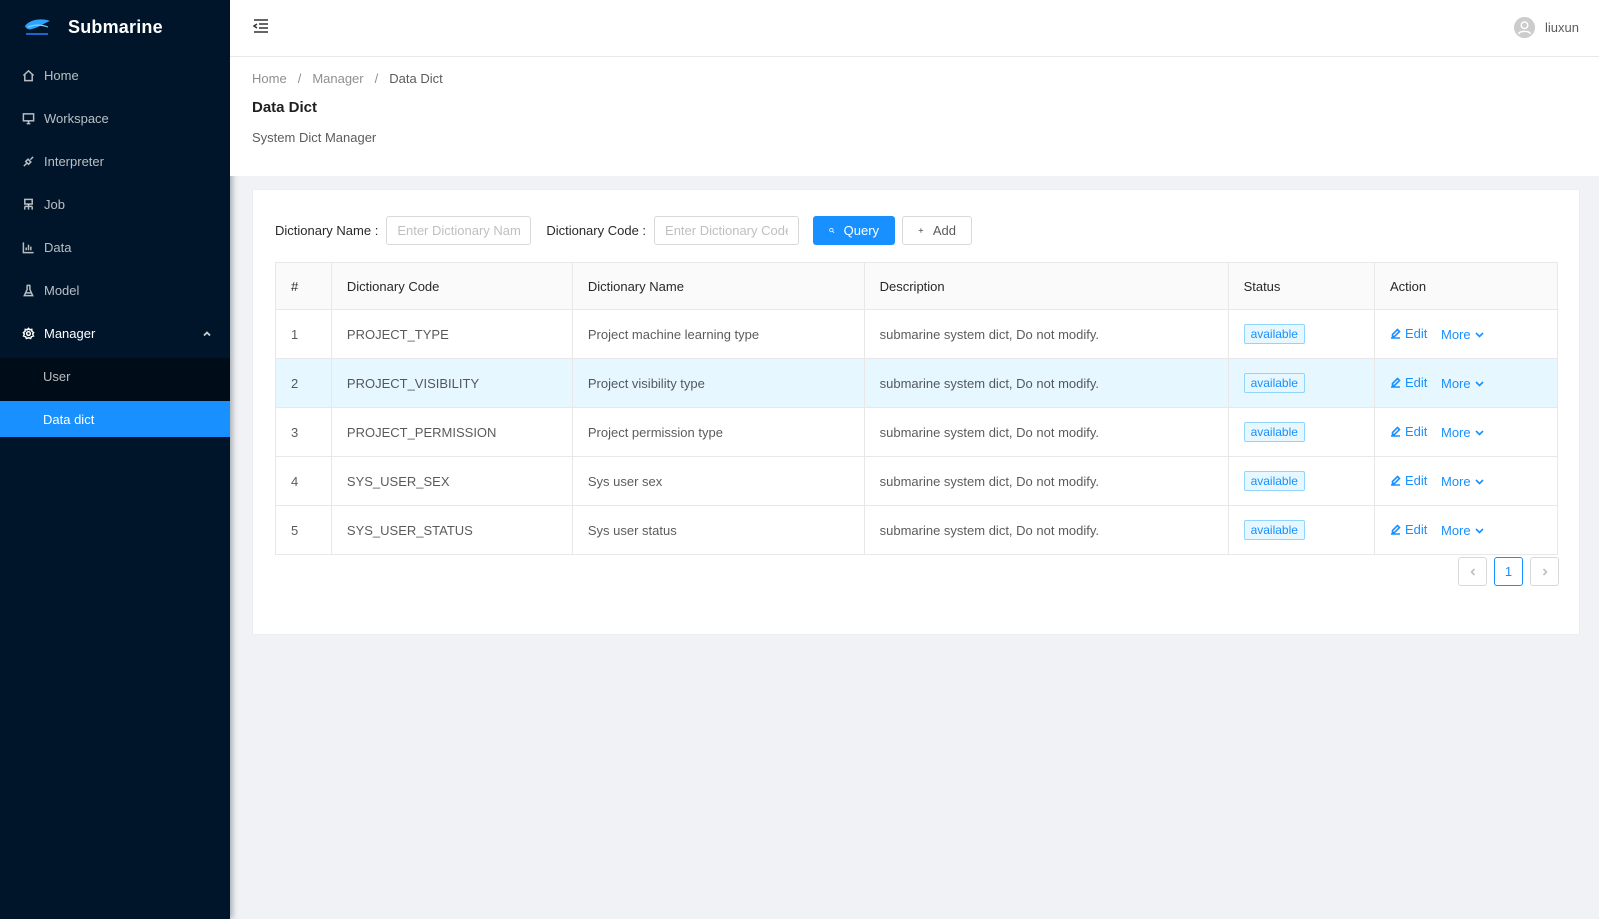 This screenshot has width=1599, height=919. Describe the element at coordinates (1046, 286) in the screenshot. I see `column-header-description: Description` at that location.